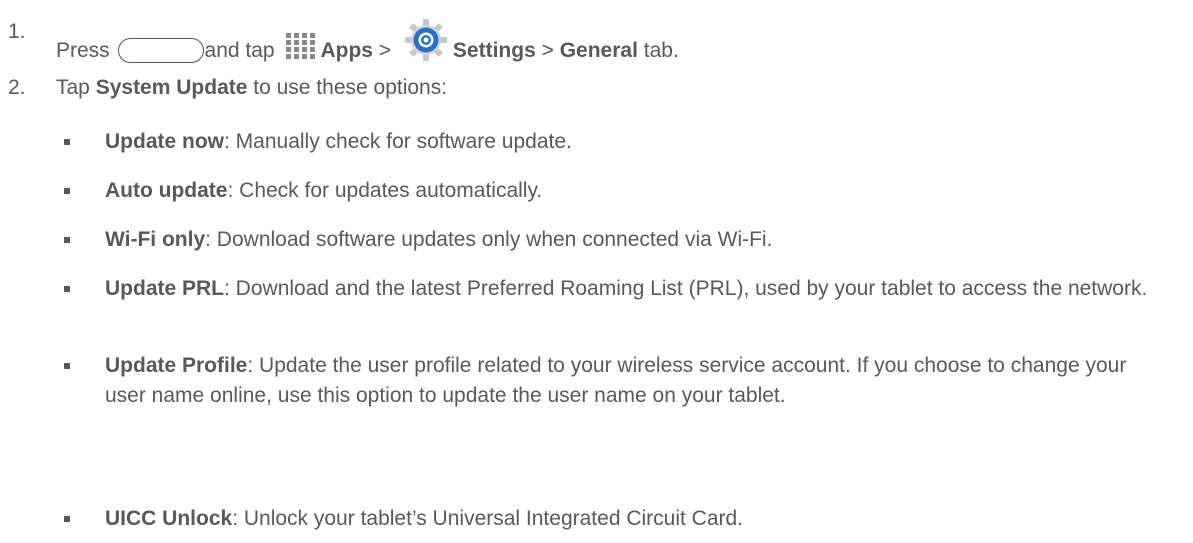 The height and width of the screenshot is (543, 1193). Describe the element at coordinates (160, 50) in the screenshot. I see `home-button-icon` at that location.